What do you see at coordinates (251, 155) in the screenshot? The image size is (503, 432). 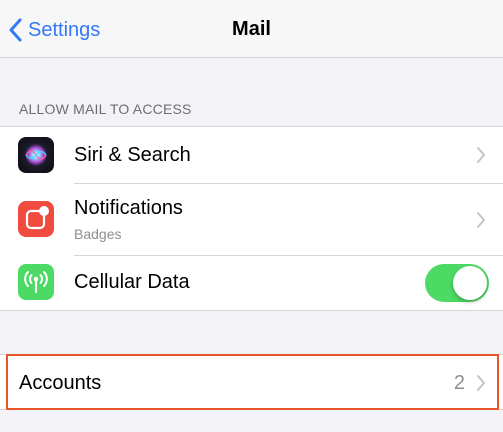 I see `siri-search-row: Siri & Search` at bounding box center [251, 155].